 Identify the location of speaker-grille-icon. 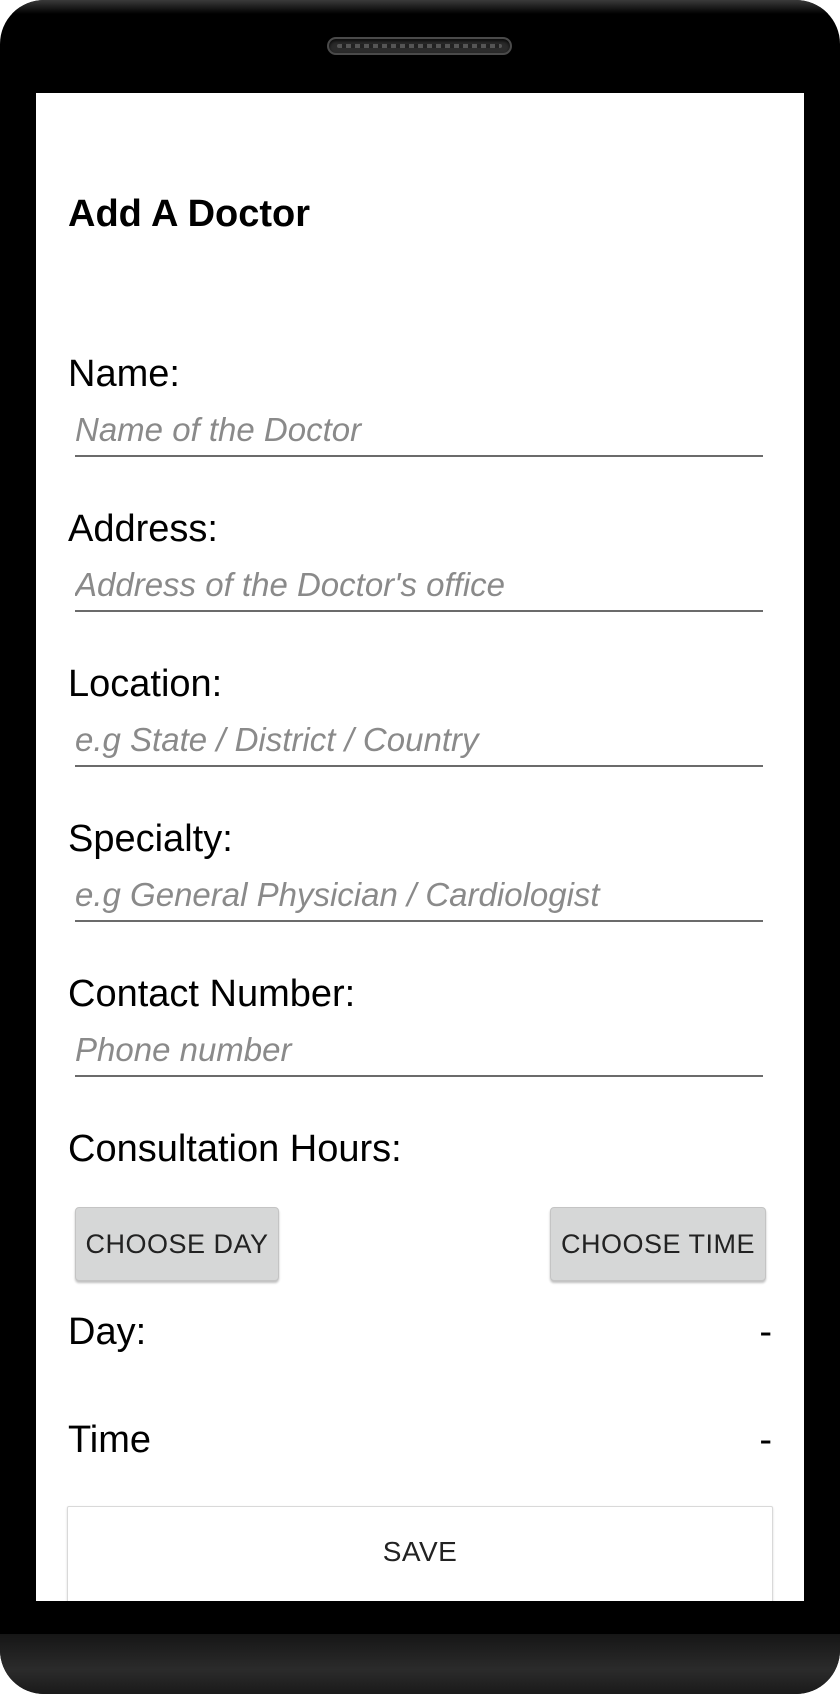
(419, 46).